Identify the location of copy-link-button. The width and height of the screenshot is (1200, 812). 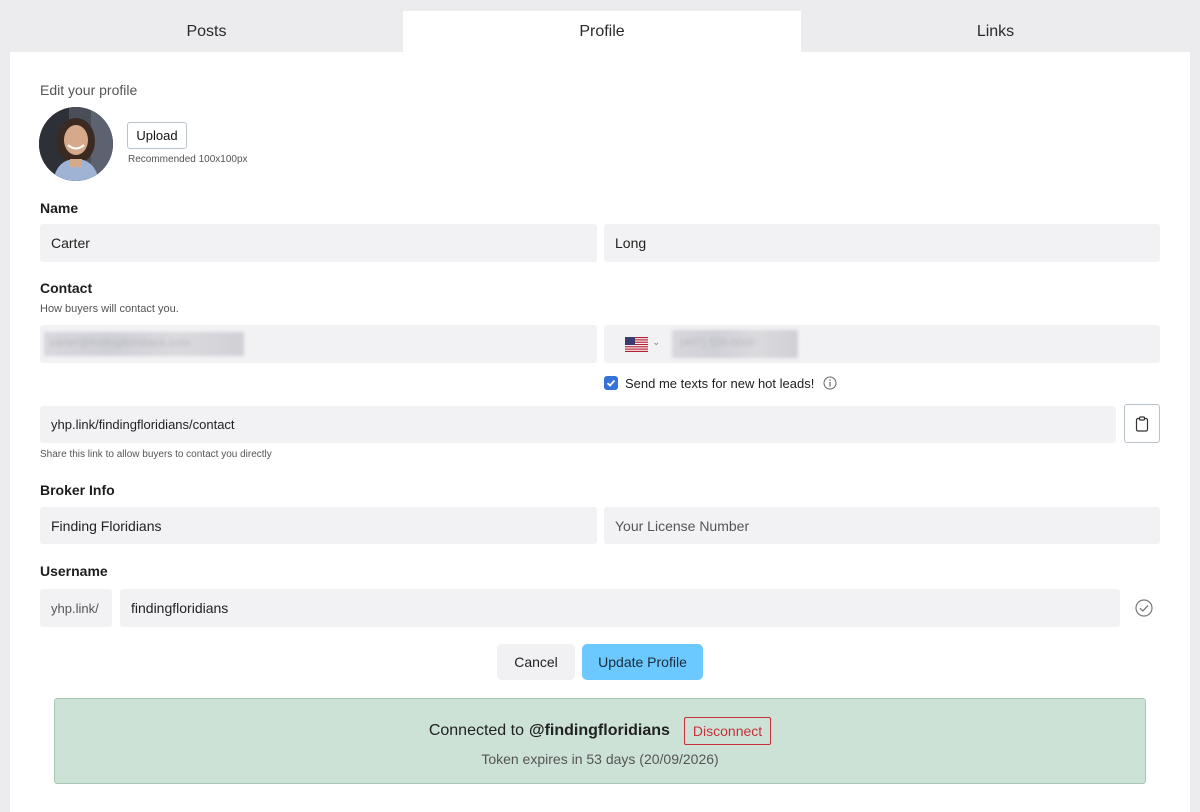
(1142, 423).